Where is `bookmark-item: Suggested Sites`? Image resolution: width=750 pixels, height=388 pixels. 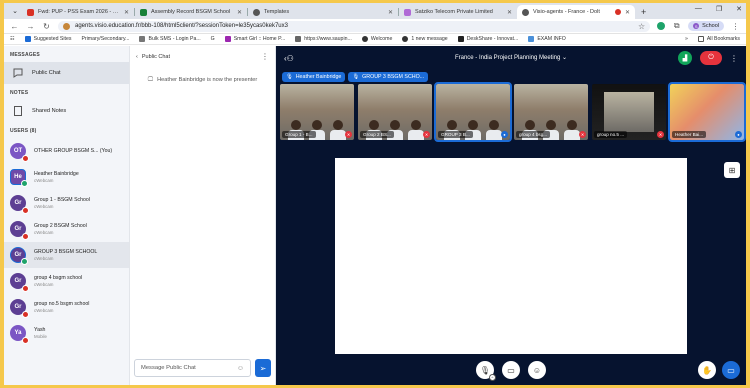 bookmark-item: Suggested Sites is located at coordinates (48, 39).